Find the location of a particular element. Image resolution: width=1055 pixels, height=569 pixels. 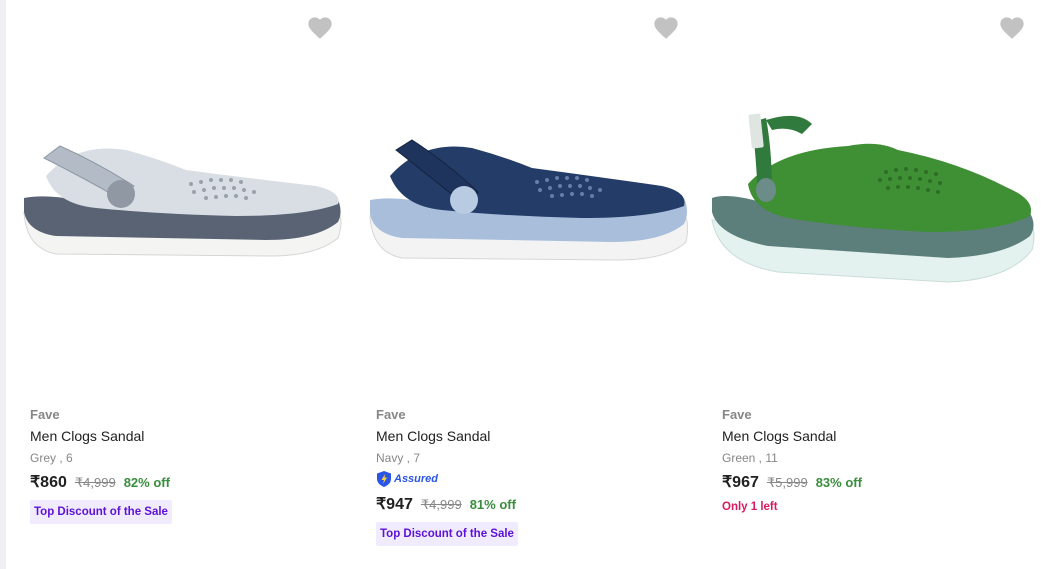

product-price: ₹947 is located at coordinates (394, 504).